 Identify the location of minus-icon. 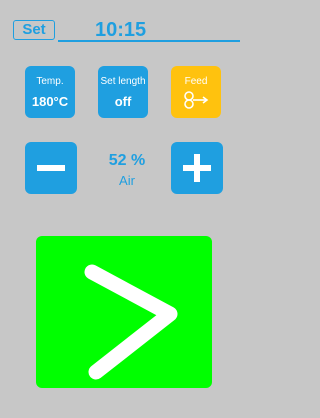
(51, 168).